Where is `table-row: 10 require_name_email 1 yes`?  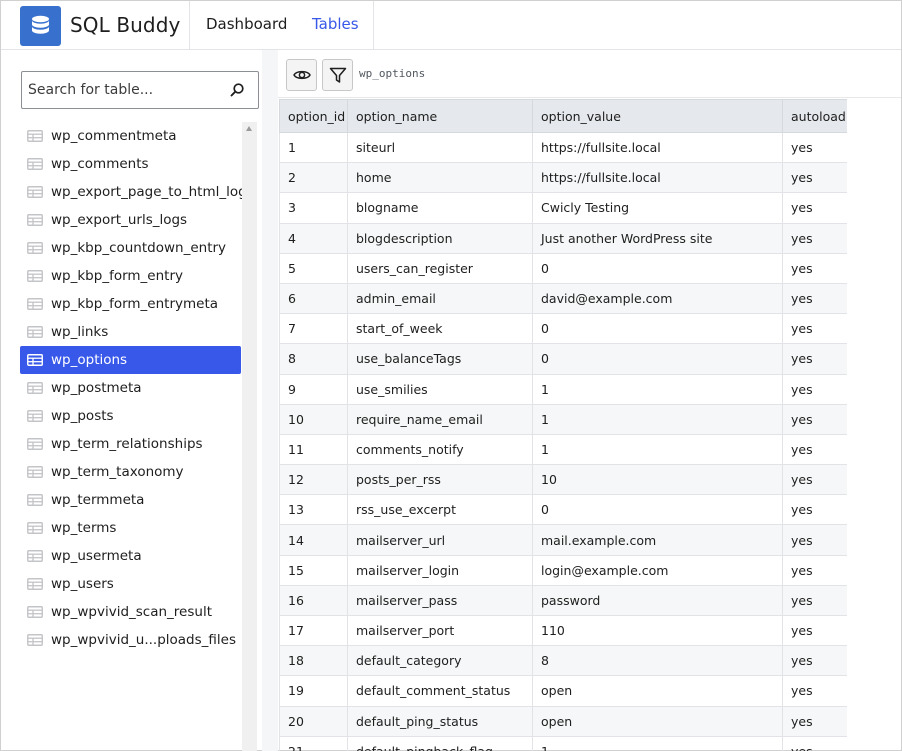 table-row: 10 require_name_email 1 yes is located at coordinates (563, 419).